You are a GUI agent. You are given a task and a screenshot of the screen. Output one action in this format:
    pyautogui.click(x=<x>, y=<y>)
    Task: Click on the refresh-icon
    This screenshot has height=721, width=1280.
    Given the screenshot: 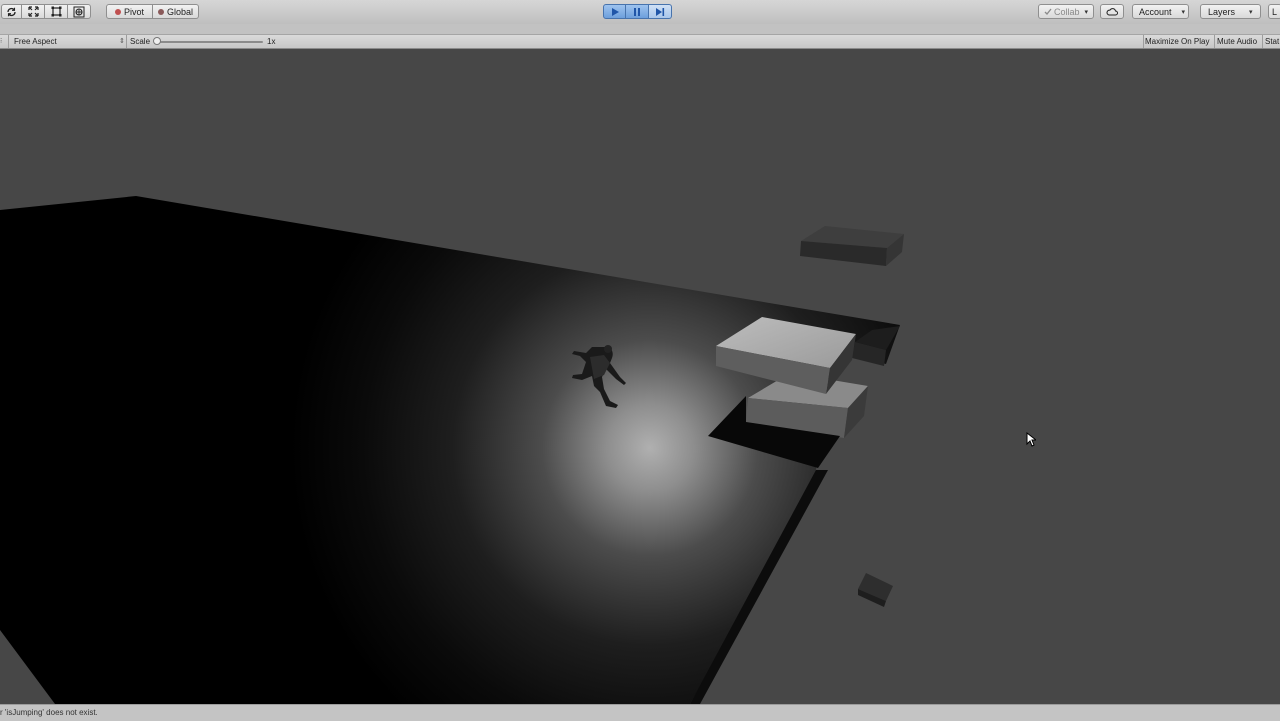 What is the action you would take?
    pyautogui.click(x=11, y=12)
    